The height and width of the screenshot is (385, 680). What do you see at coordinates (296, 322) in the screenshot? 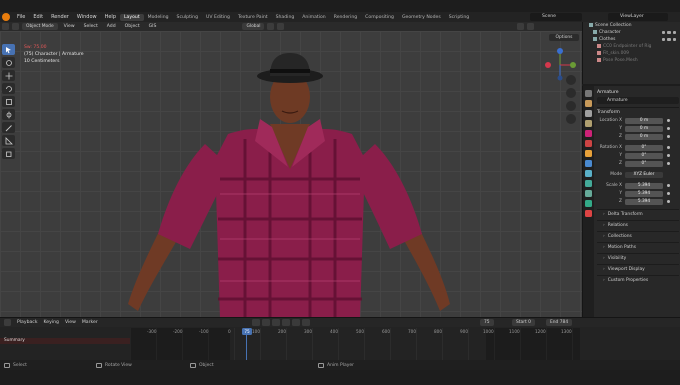
I see `next-keyframe-icon` at bounding box center [296, 322].